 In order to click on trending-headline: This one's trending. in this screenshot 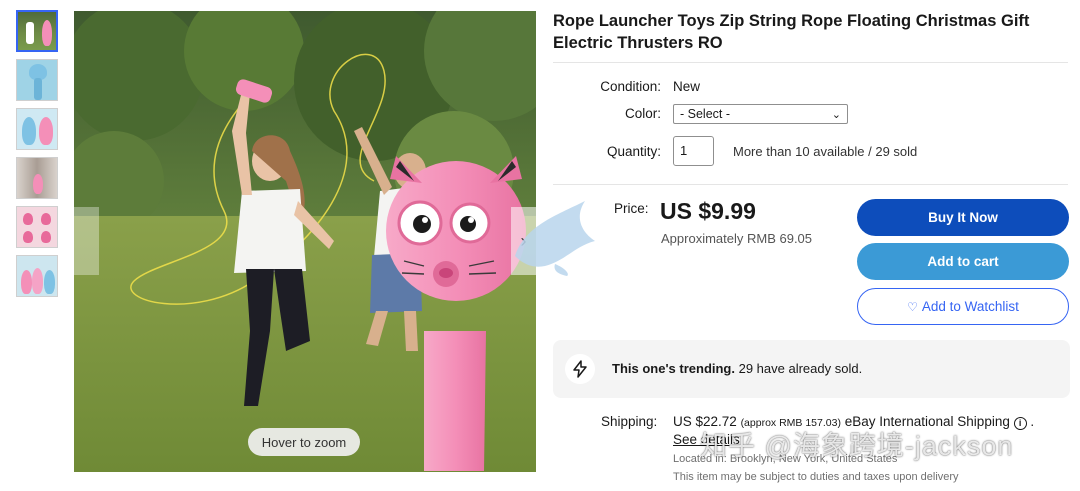, I will do `click(673, 368)`.